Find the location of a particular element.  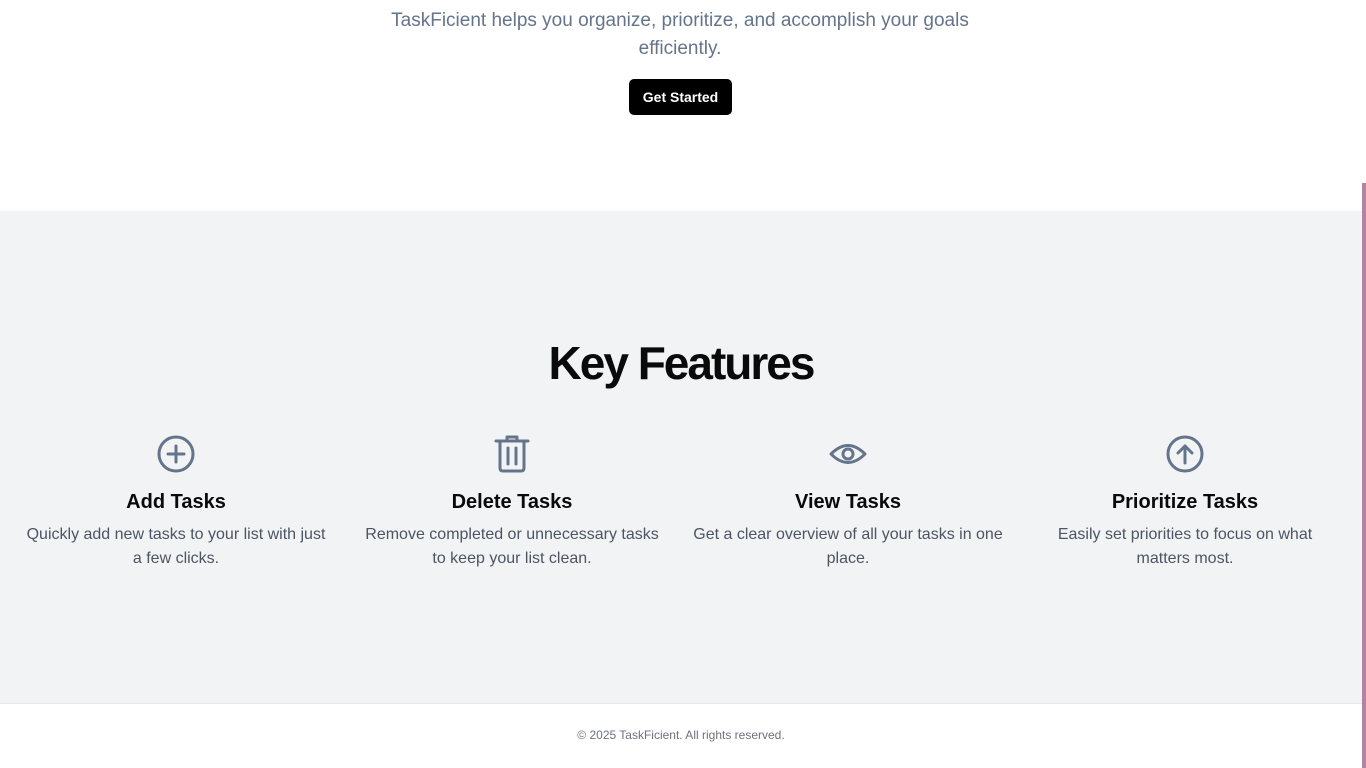

arrow-up-circle-icon is located at coordinates (1185, 454).